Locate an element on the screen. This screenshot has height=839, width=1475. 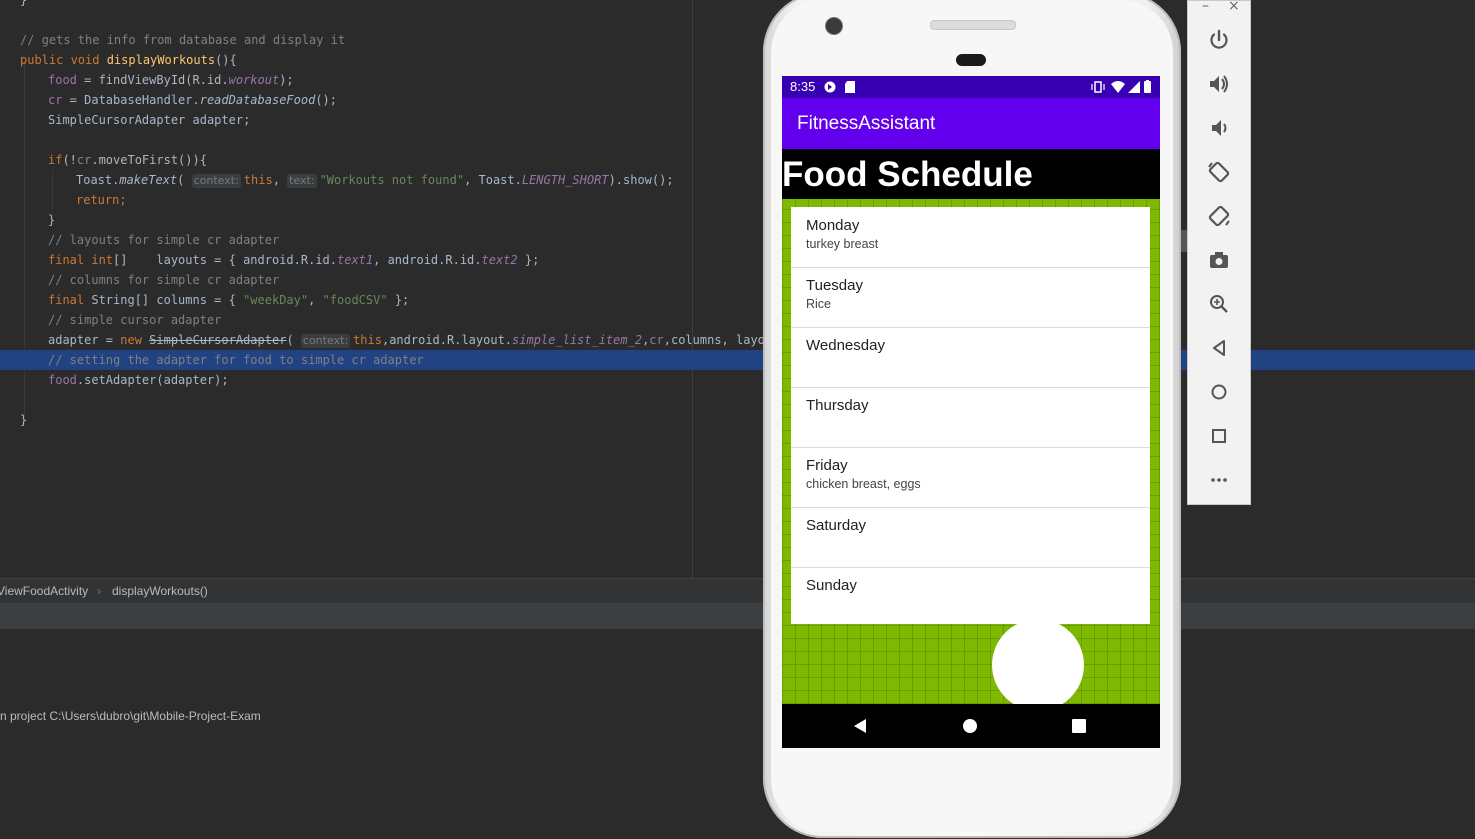
app-title: FitnessAssistant is located at coordinates (866, 123).